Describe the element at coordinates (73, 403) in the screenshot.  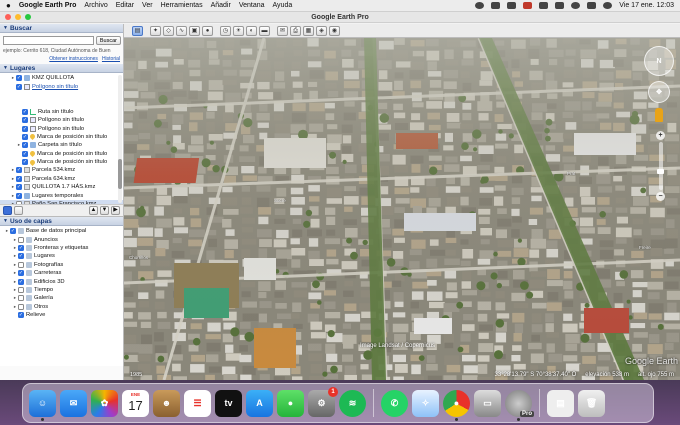
I see `mail-icon: ✉` at that location.